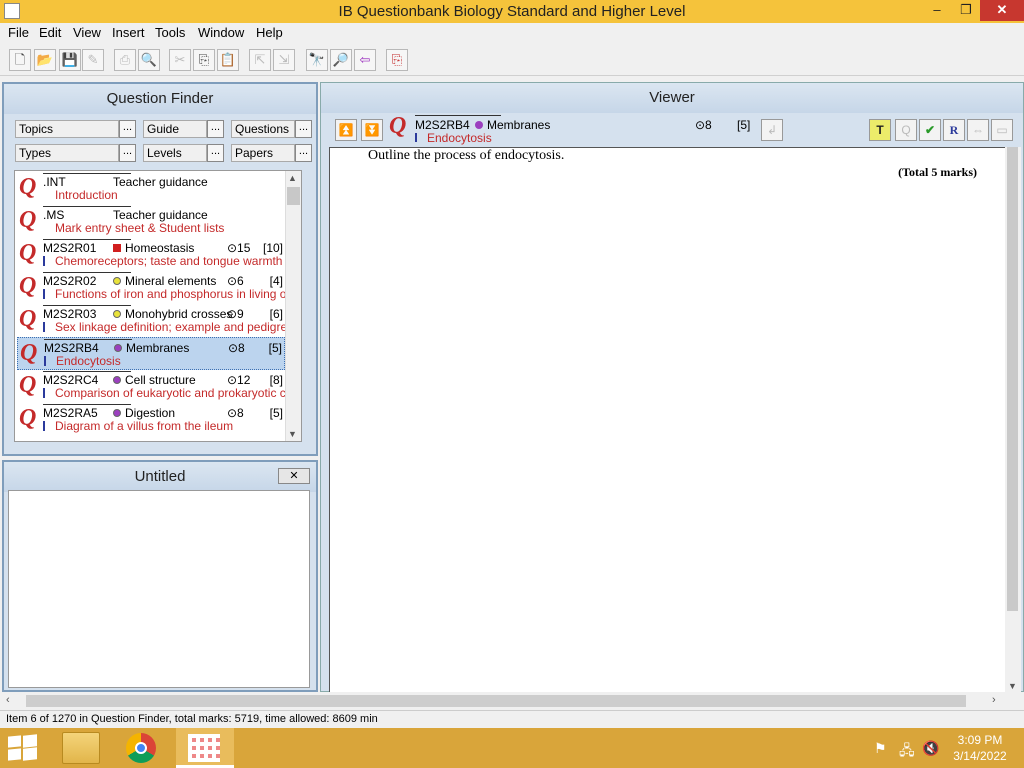  What do you see at coordinates (284, 60) in the screenshot?
I see `remove-question-icon: ⇲` at bounding box center [284, 60].